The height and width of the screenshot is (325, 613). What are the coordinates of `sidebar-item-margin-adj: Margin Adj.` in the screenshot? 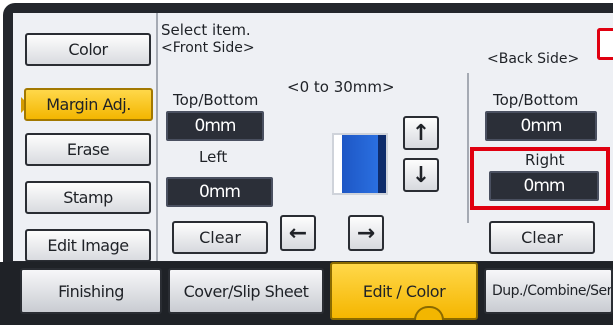 It's located at (88, 104).